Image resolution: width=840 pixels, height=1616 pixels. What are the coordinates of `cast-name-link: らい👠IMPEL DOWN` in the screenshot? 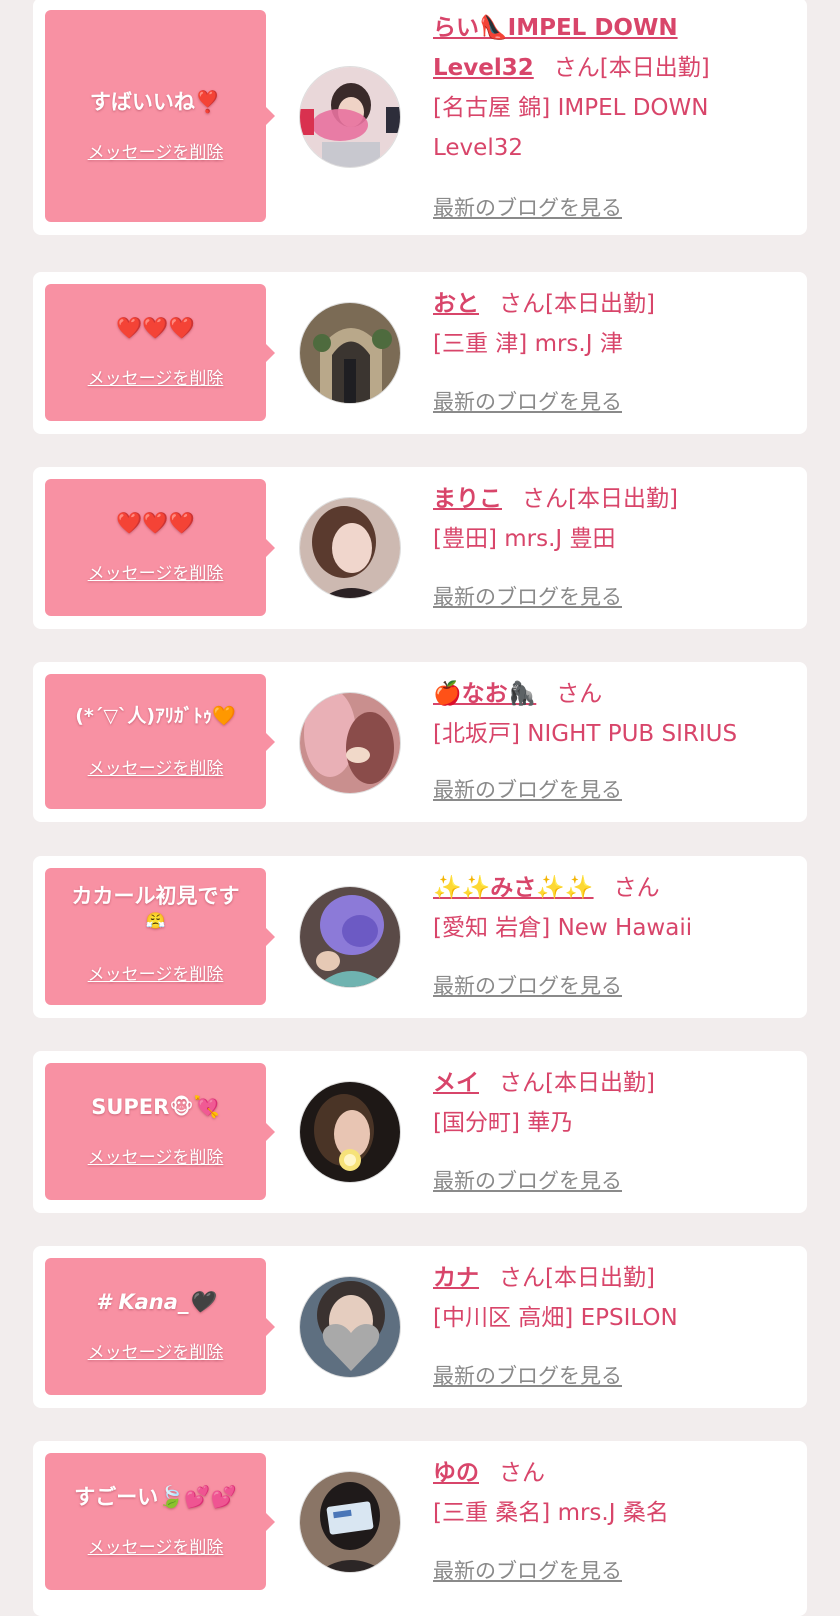 It's located at (555, 28).